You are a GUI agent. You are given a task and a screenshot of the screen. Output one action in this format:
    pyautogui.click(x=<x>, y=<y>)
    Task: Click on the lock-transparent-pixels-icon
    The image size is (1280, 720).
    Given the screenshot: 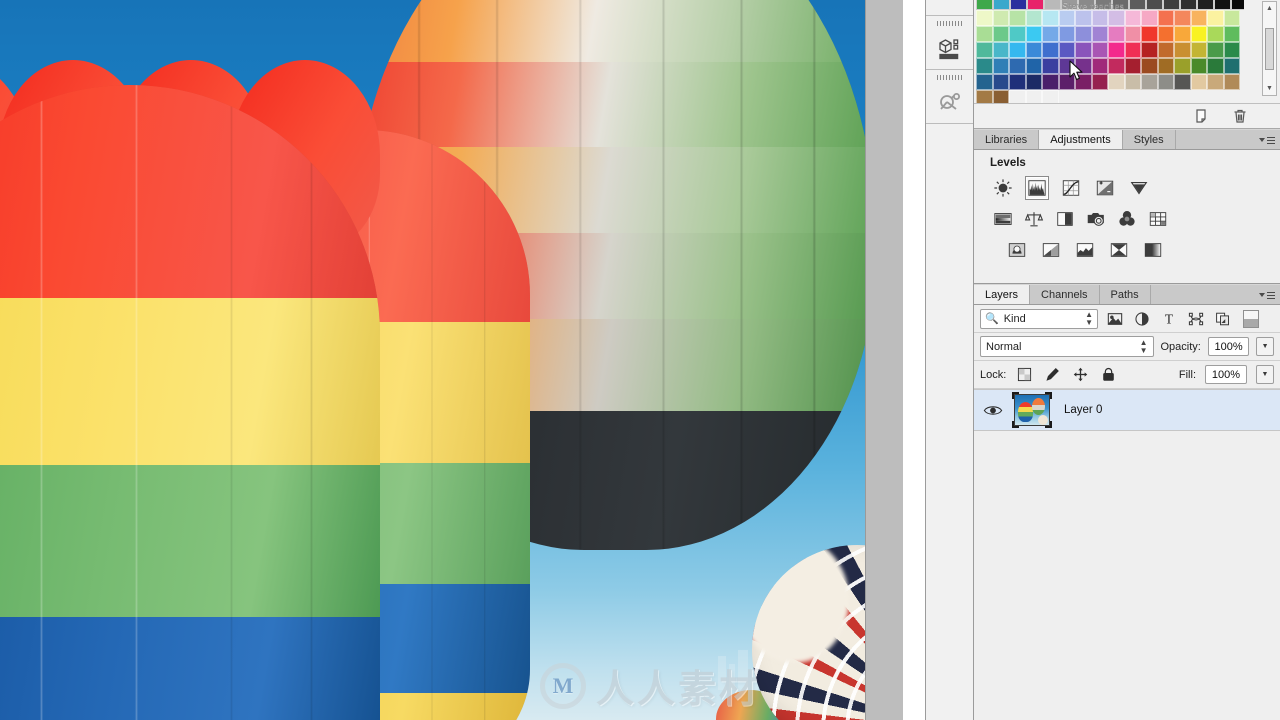 What is the action you would take?
    pyautogui.click(x=1024, y=374)
    